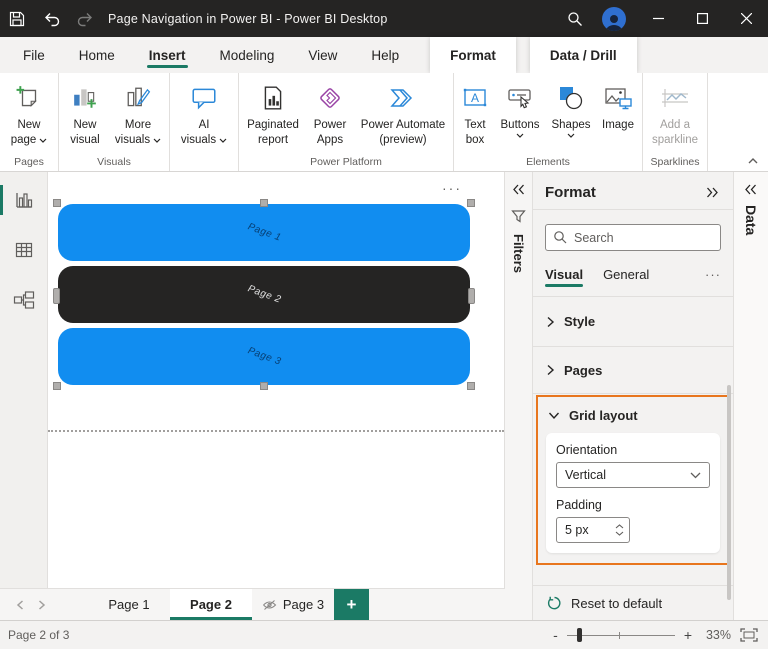 This screenshot has width=768, height=649. I want to click on nav-button-page-3: Page 3, so click(264, 356).